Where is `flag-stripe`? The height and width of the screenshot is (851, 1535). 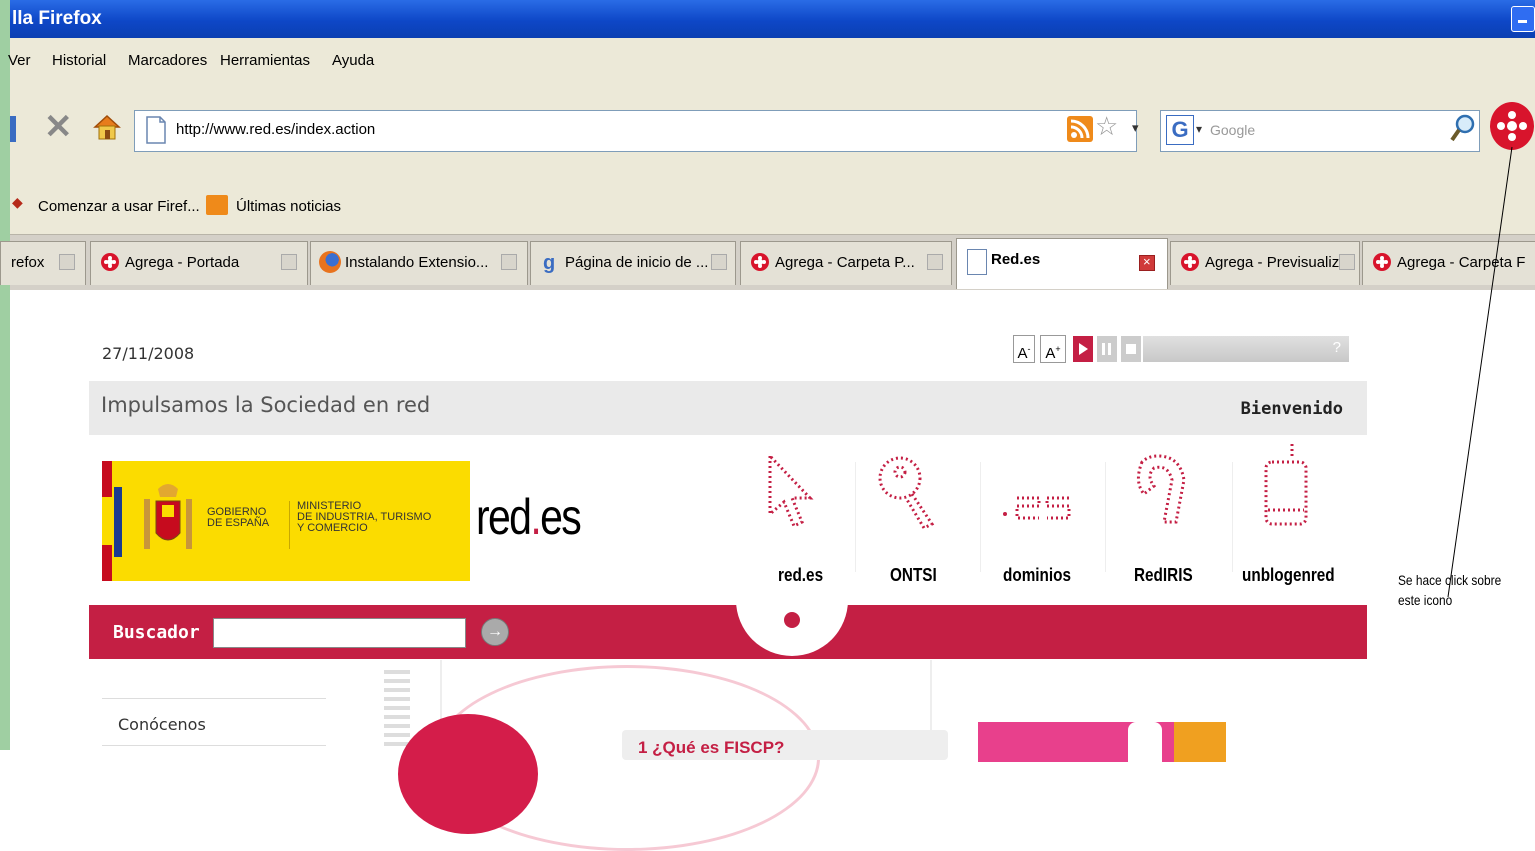
flag-stripe is located at coordinates (107, 521).